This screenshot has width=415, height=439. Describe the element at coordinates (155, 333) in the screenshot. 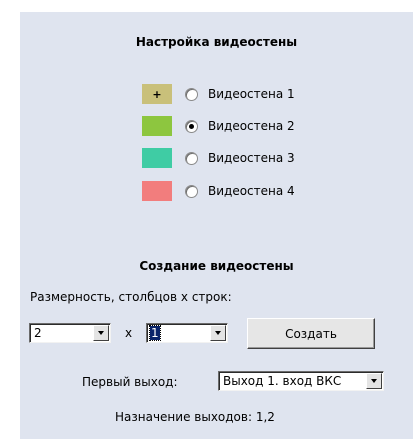

I see `rows-value: 1` at that location.